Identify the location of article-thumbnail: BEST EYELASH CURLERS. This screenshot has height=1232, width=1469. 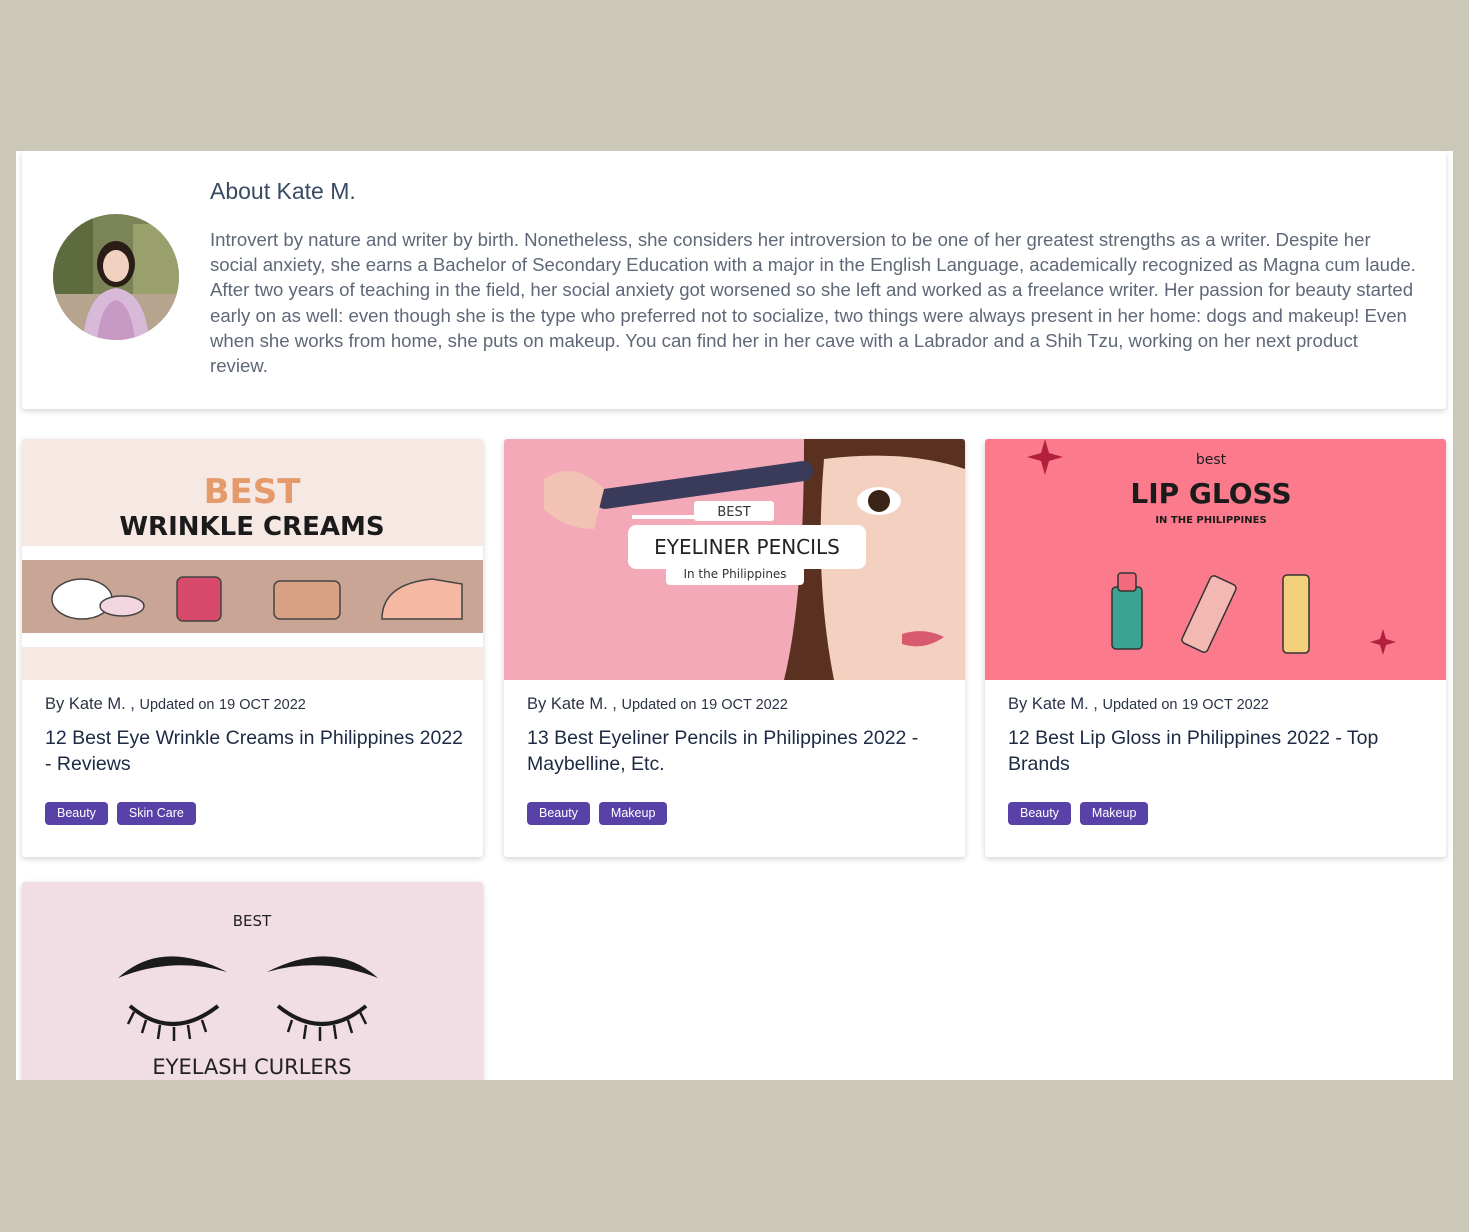
(252, 981).